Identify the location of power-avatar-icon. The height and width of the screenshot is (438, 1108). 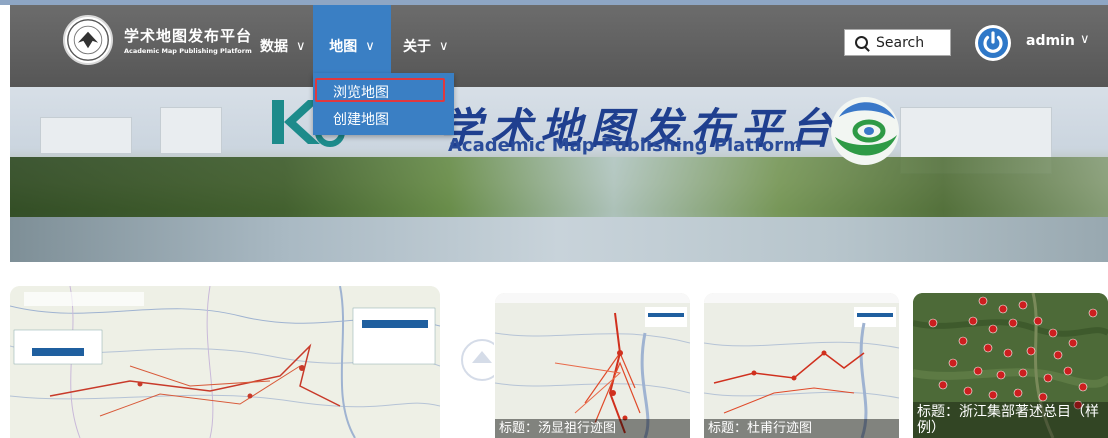
(993, 43).